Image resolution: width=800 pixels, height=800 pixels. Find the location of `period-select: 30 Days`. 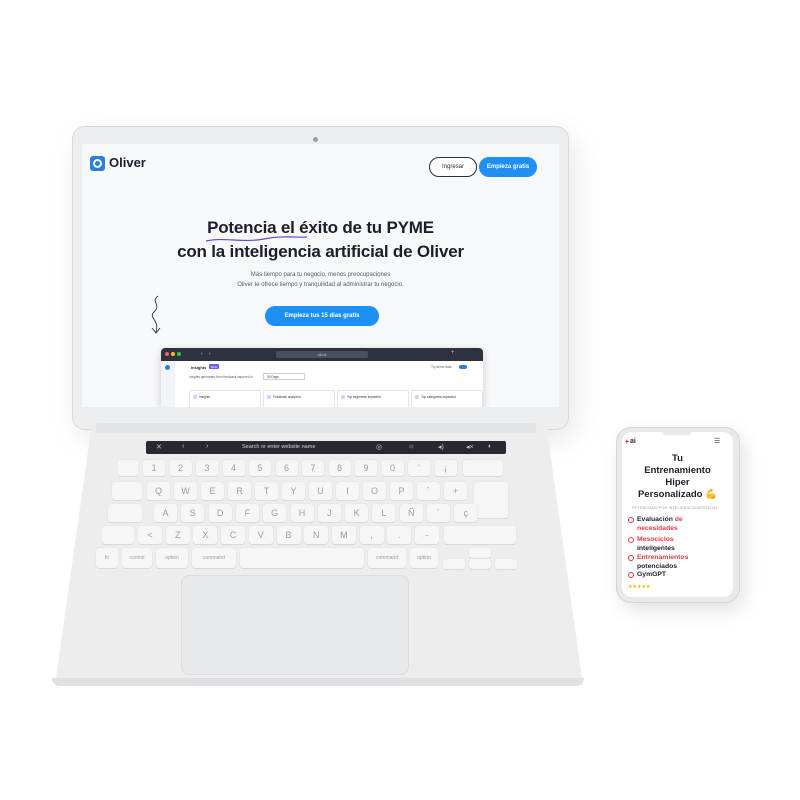

period-select: 30 Days is located at coordinates (284, 376).